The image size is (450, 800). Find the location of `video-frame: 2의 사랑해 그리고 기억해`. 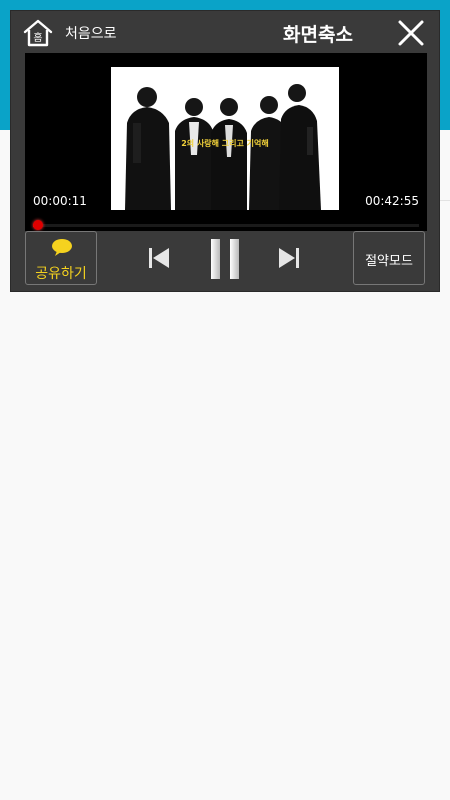

video-frame: 2의 사랑해 그리고 기억해 is located at coordinates (225, 138).